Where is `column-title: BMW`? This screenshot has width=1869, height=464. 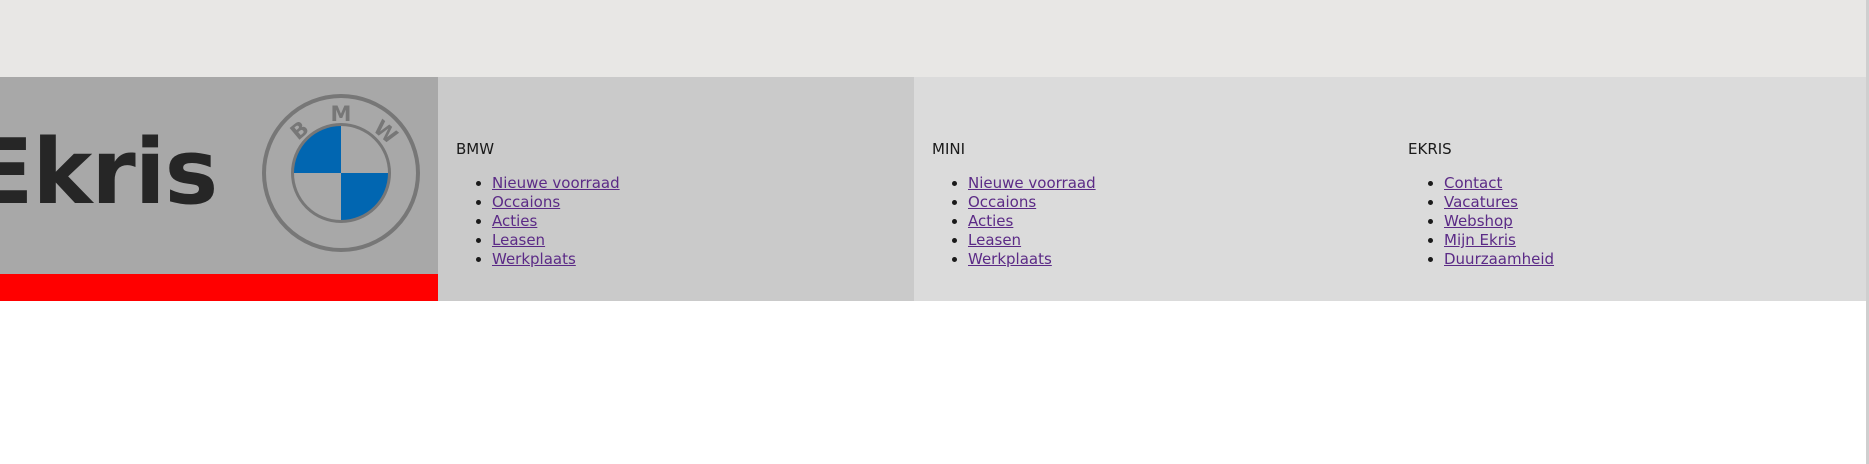 column-title: BMW is located at coordinates (475, 149).